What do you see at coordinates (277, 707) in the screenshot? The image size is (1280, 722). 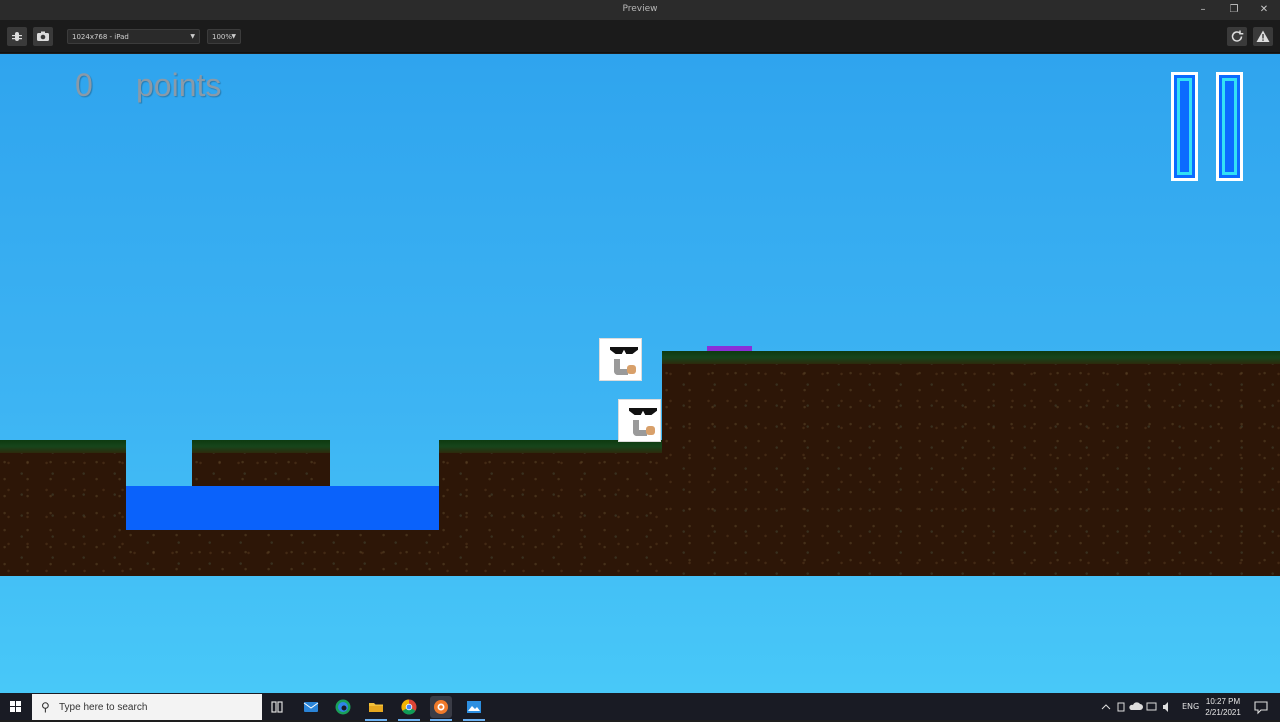 I see `task-view-icon` at bounding box center [277, 707].